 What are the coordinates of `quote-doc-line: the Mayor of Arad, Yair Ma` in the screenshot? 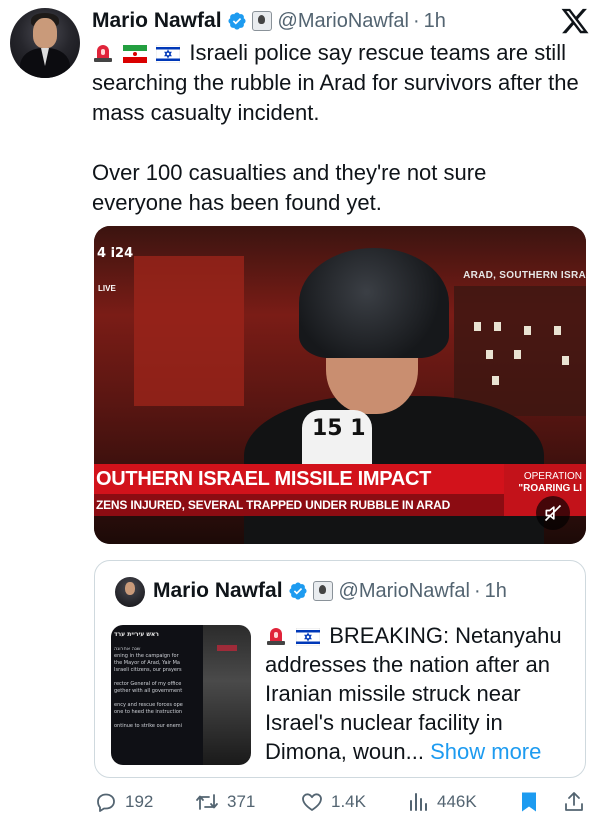 It's located at (147, 663).